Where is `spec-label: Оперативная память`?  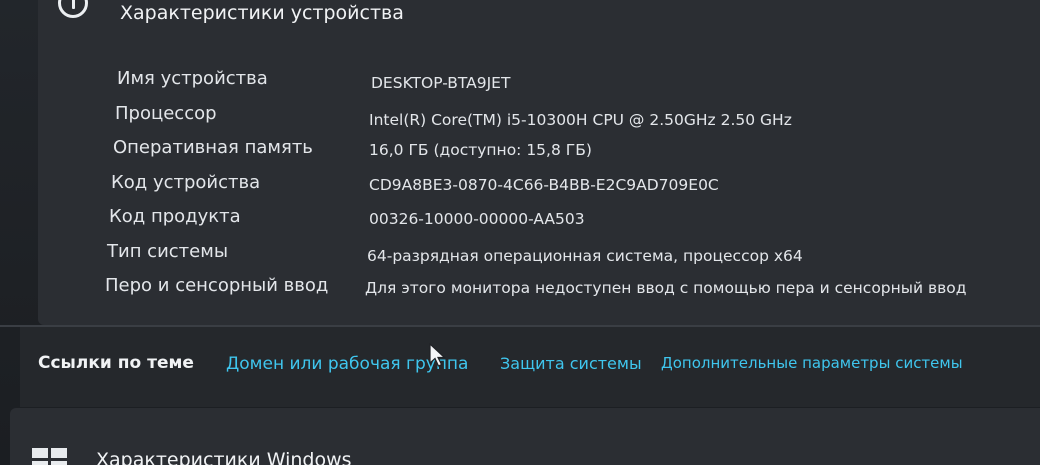
spec-label: Оперативная память is located at coordinates (213, 147).